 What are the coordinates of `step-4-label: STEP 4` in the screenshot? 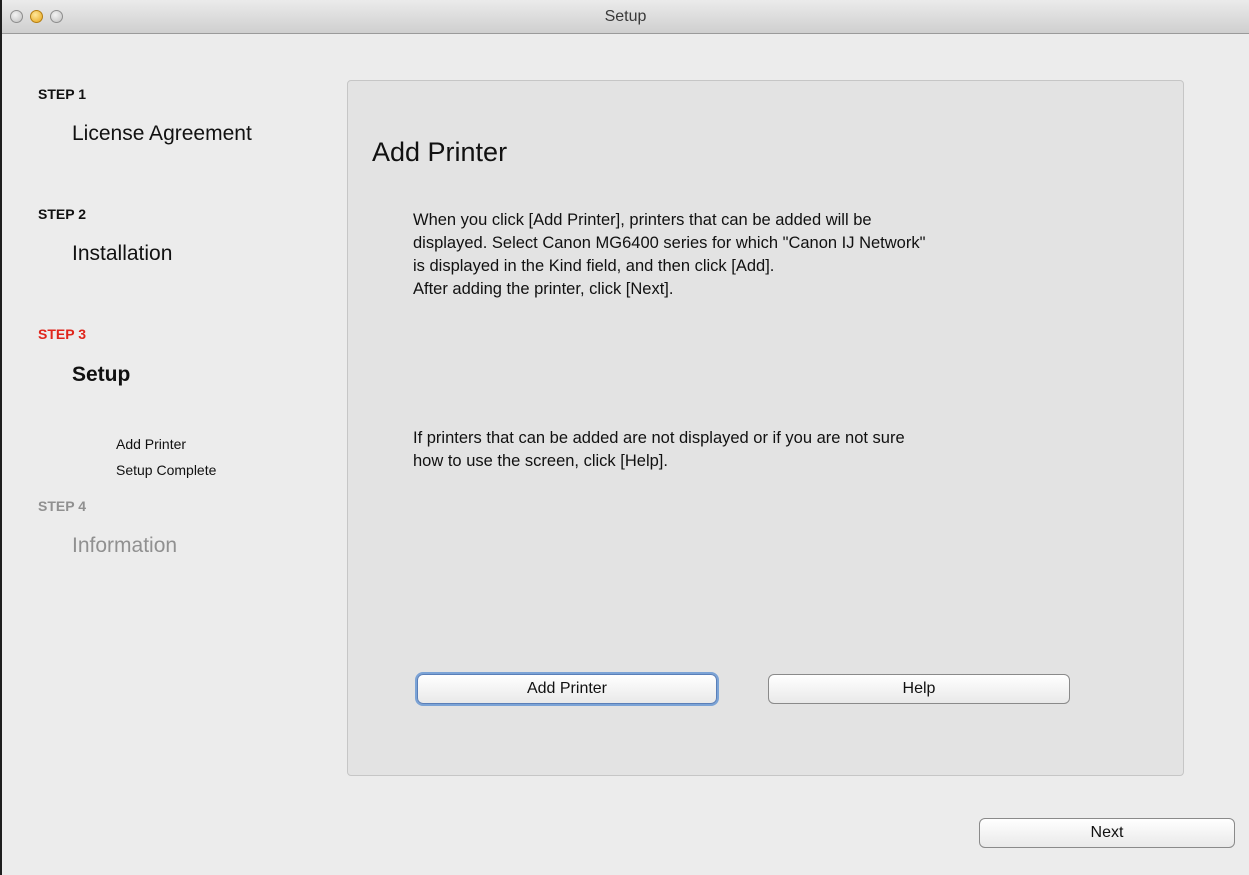 It's located at (62, 506).